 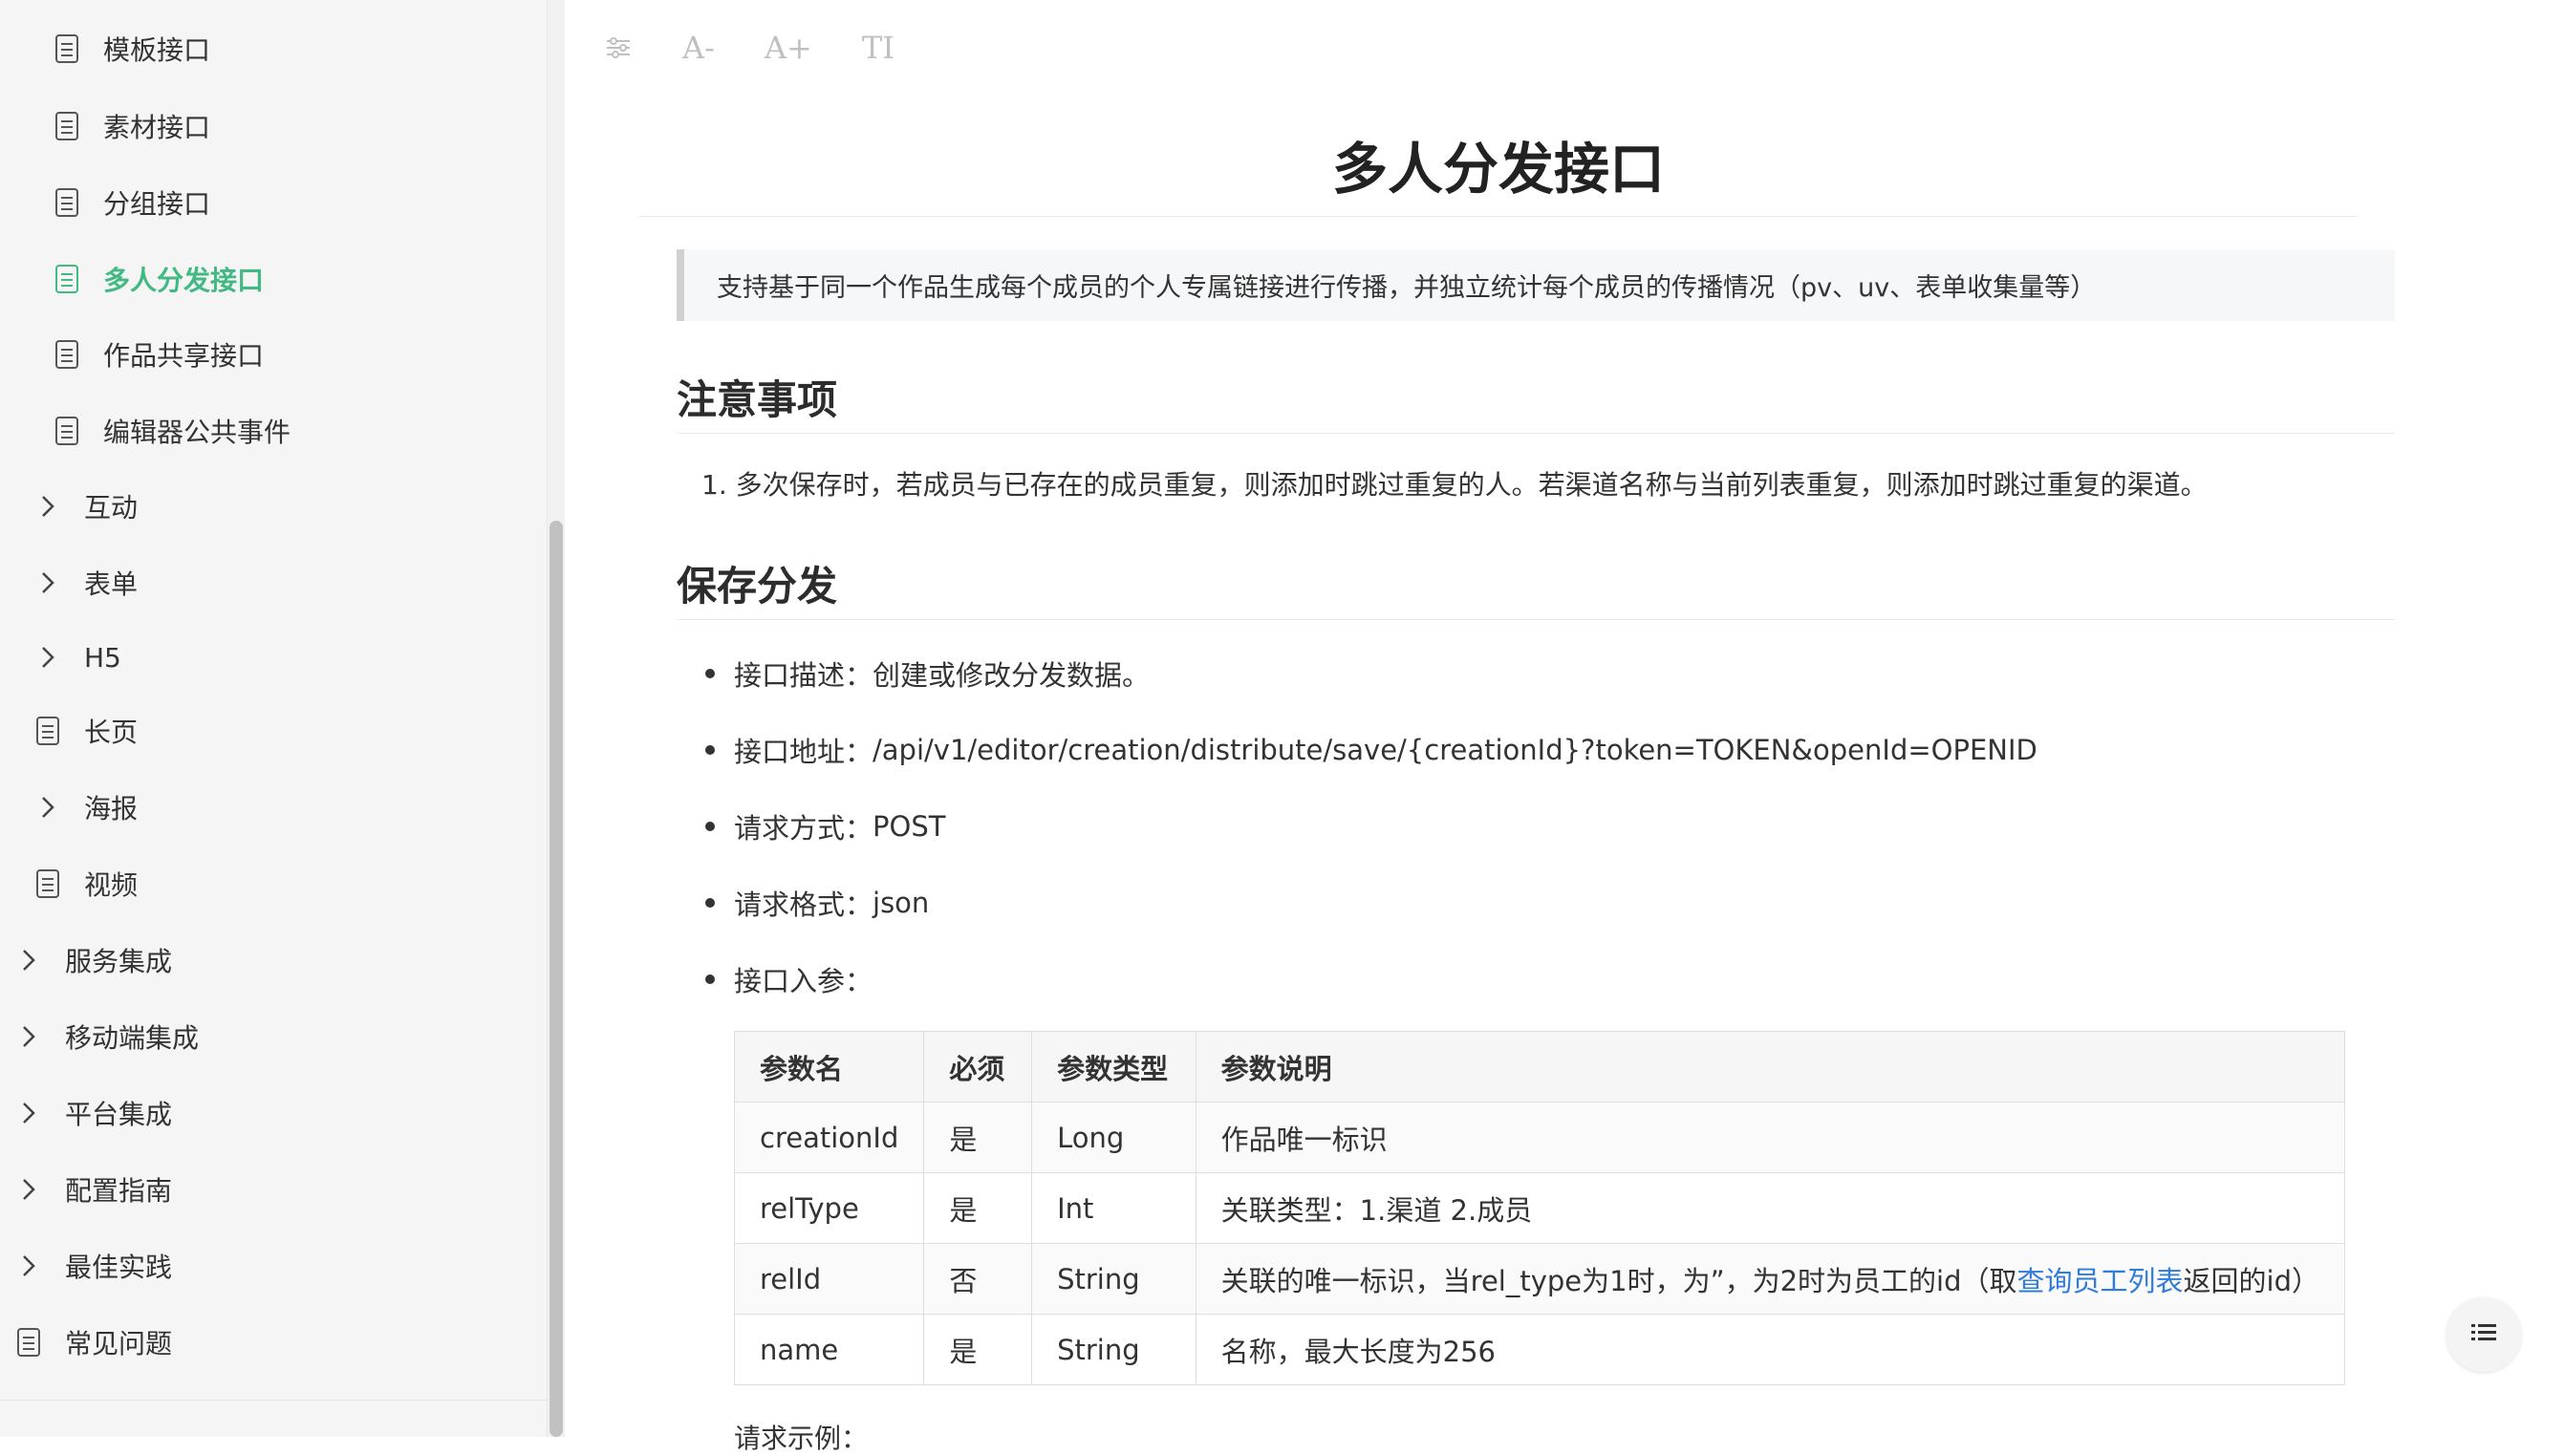 I want to click on table-row: creationId 是 Long 作品唯一标识, so click(x=1539, y=1137).